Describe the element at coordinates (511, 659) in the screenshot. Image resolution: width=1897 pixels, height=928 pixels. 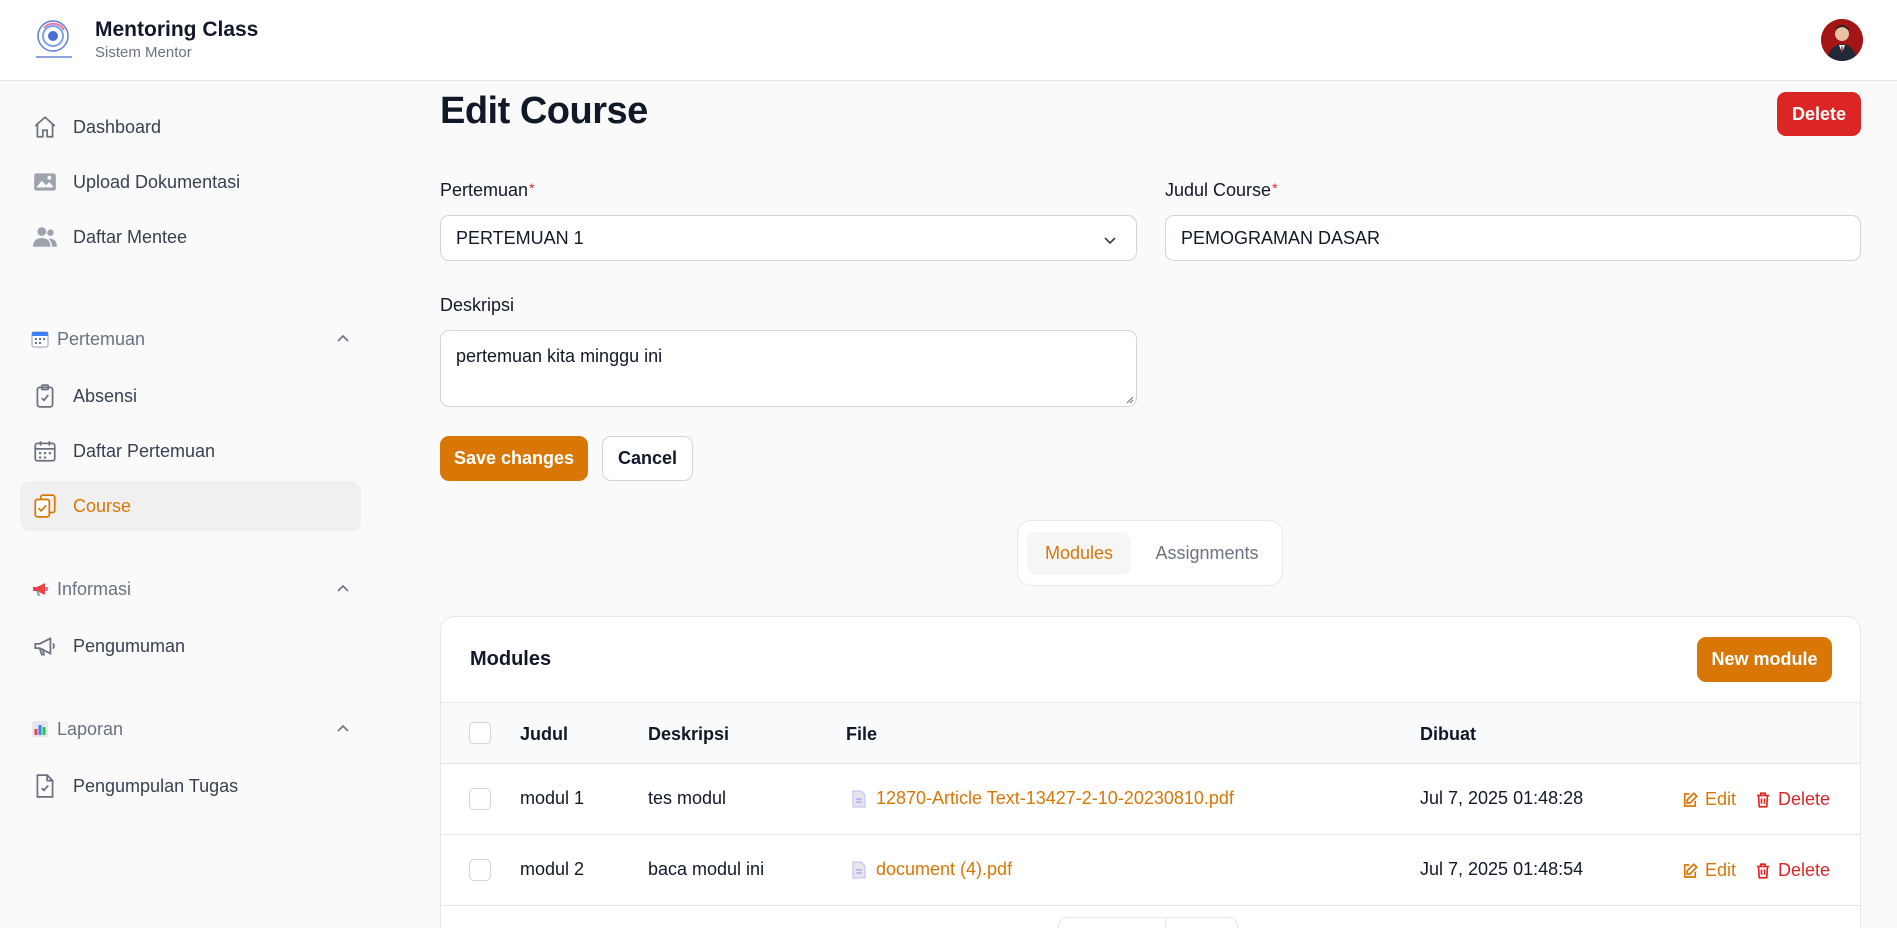
I see `modules-title: Modules` at that location.